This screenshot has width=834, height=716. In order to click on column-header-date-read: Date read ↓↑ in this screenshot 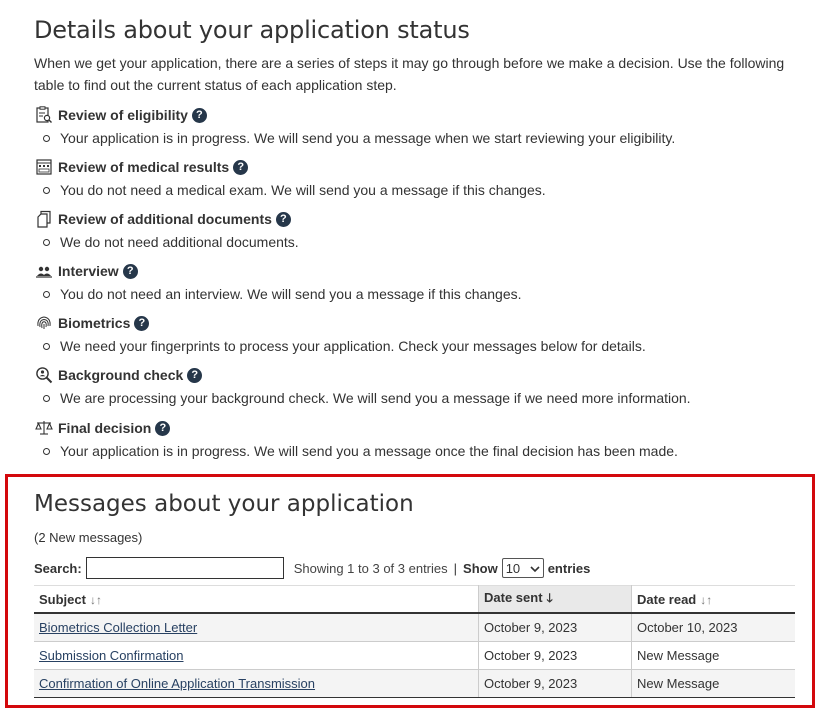, I will do `click(713, 599)`.